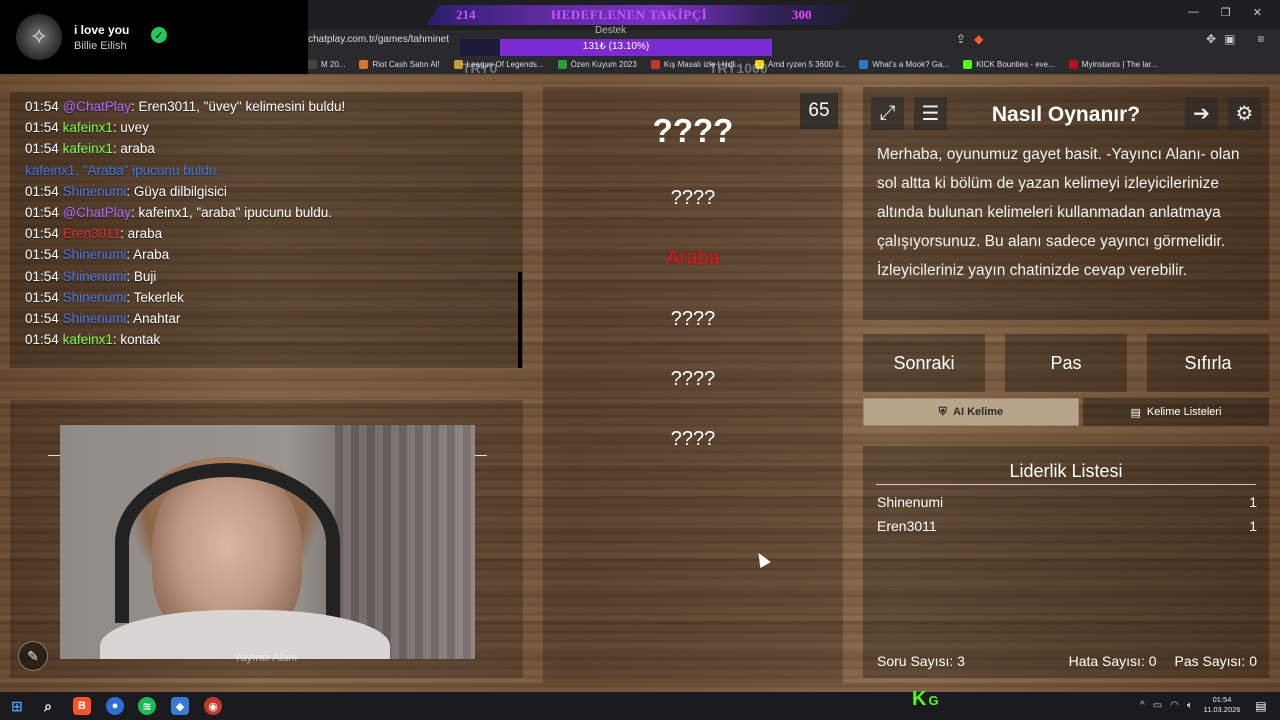  Describe the element at coordinates (1222, 705) in the screenshot. I see `taskbar-clock: 01:54 11.03.2026` at that location.